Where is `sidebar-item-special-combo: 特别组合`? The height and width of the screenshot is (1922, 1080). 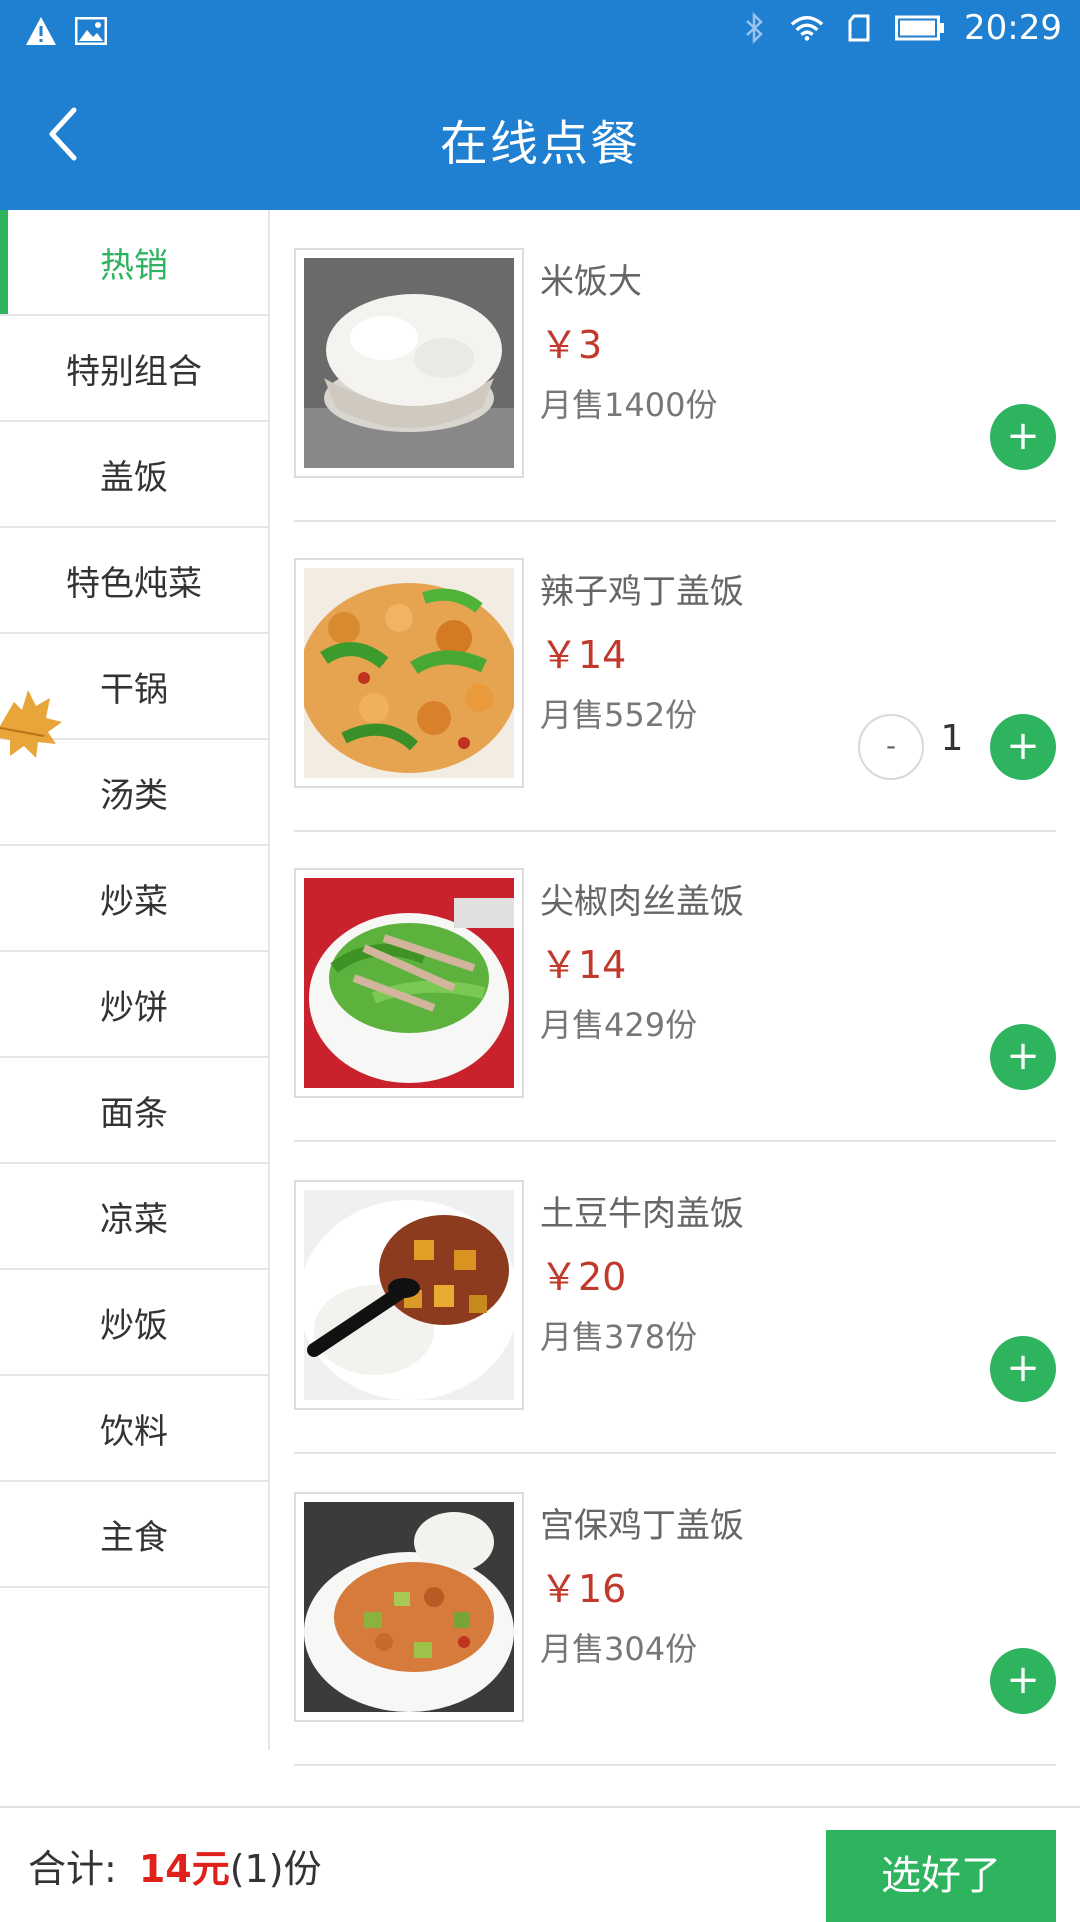
sidebar-item-special-combo: 特别组合 is located at coordinates (134, 369).